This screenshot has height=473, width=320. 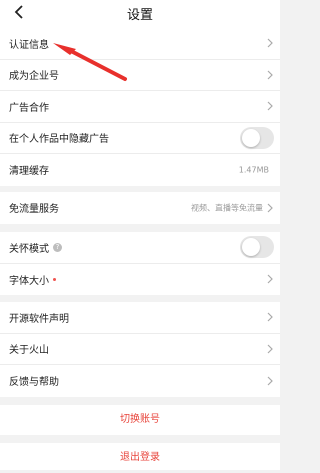 What do you see at coordinates (29, 281) in the screenshot?
I see `font-size-label: 字体大小` at bounding box center [29, 281].